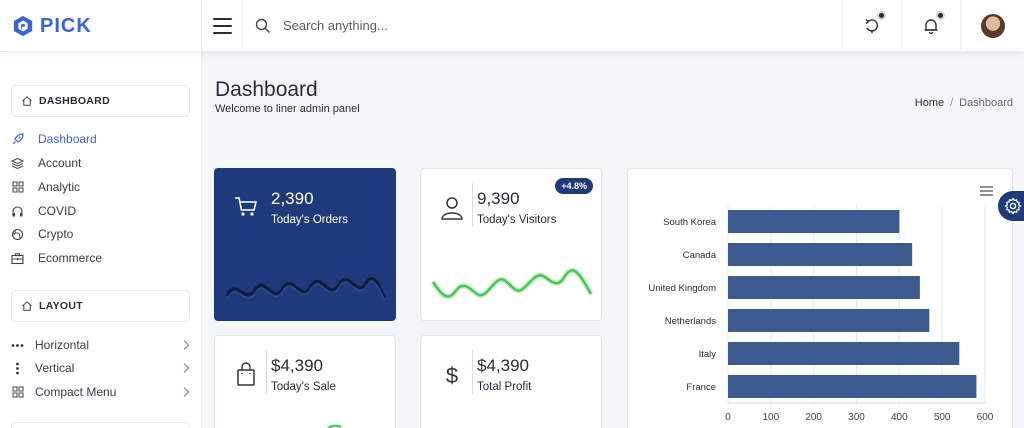 This screenshot has height=428, width=1024. I want to click on sale-value: $4,390, so click(297, 365).